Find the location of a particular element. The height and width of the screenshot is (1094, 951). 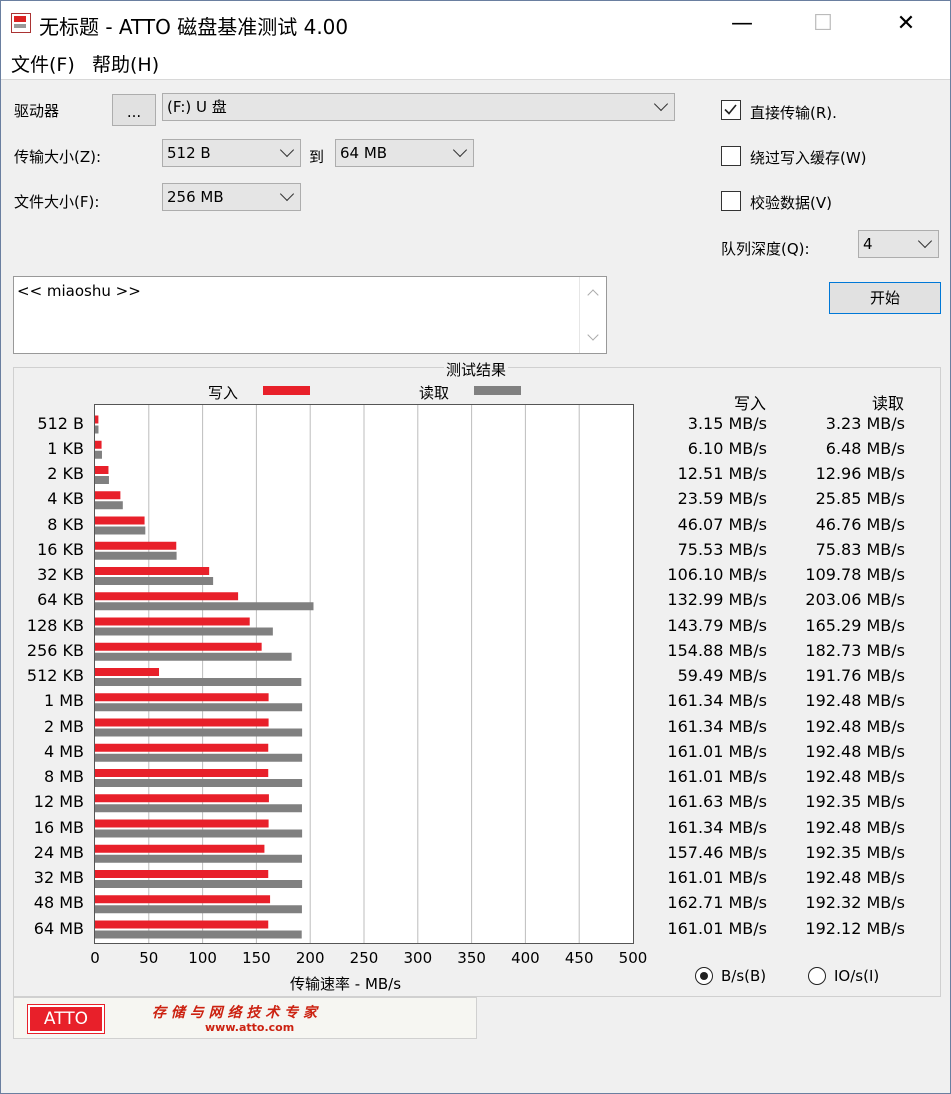

bypass-write-cache-label: 绕过写入缓存(W) is located at coordinates (808, 158).